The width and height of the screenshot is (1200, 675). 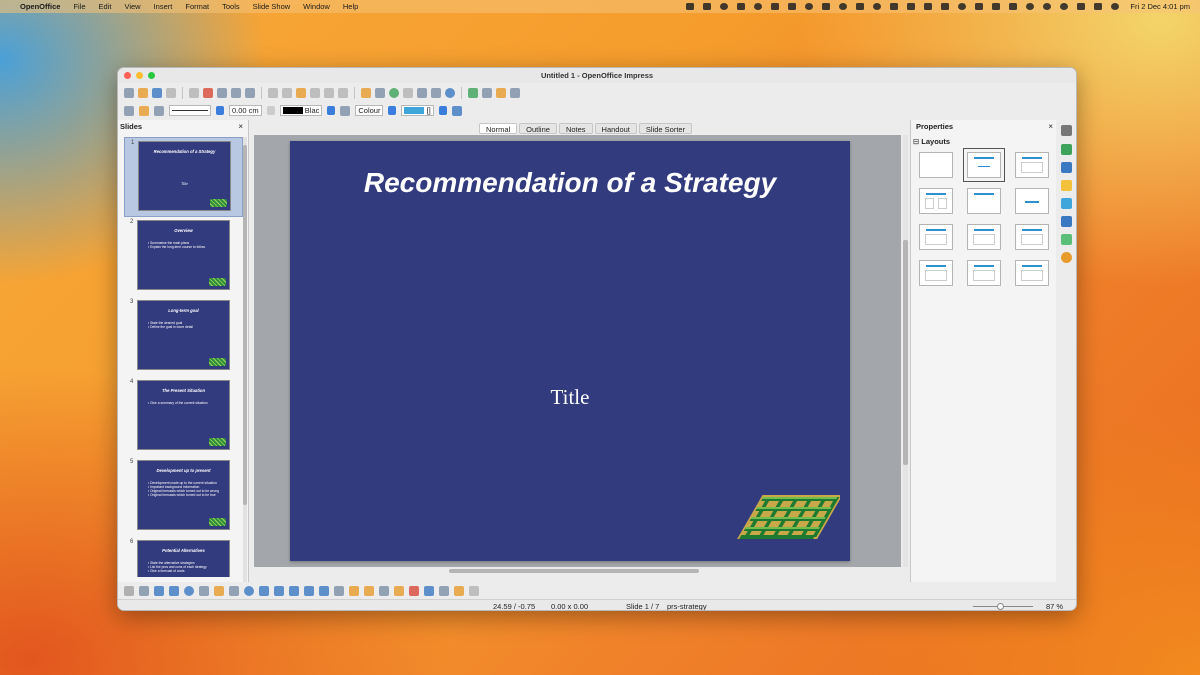 I want to click on print-icon, so click(x=222, y=92).